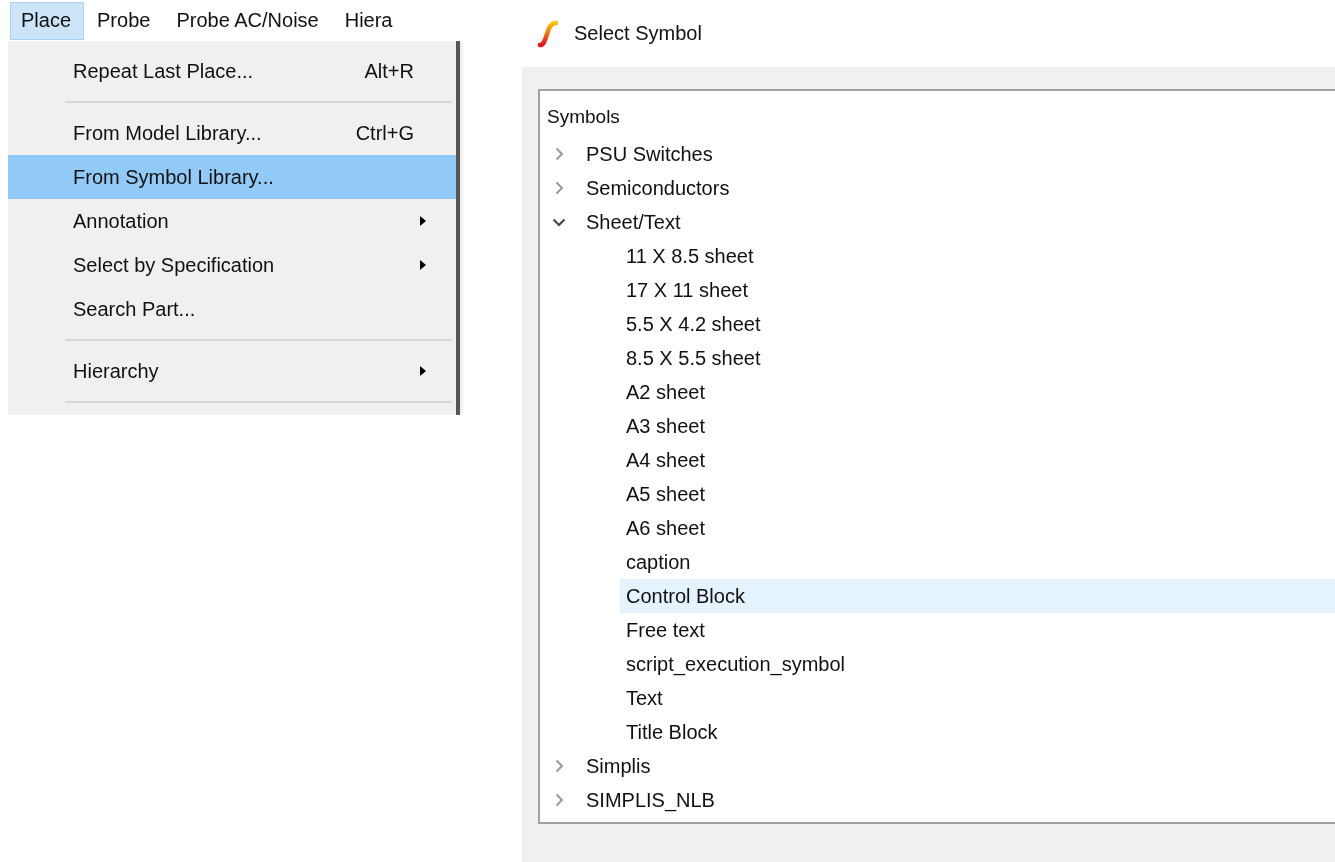  What do you see at coordinates (977, 426) in the screenshot?
I see `tree-item: A3 sheet` at bounding box center [977, 426].